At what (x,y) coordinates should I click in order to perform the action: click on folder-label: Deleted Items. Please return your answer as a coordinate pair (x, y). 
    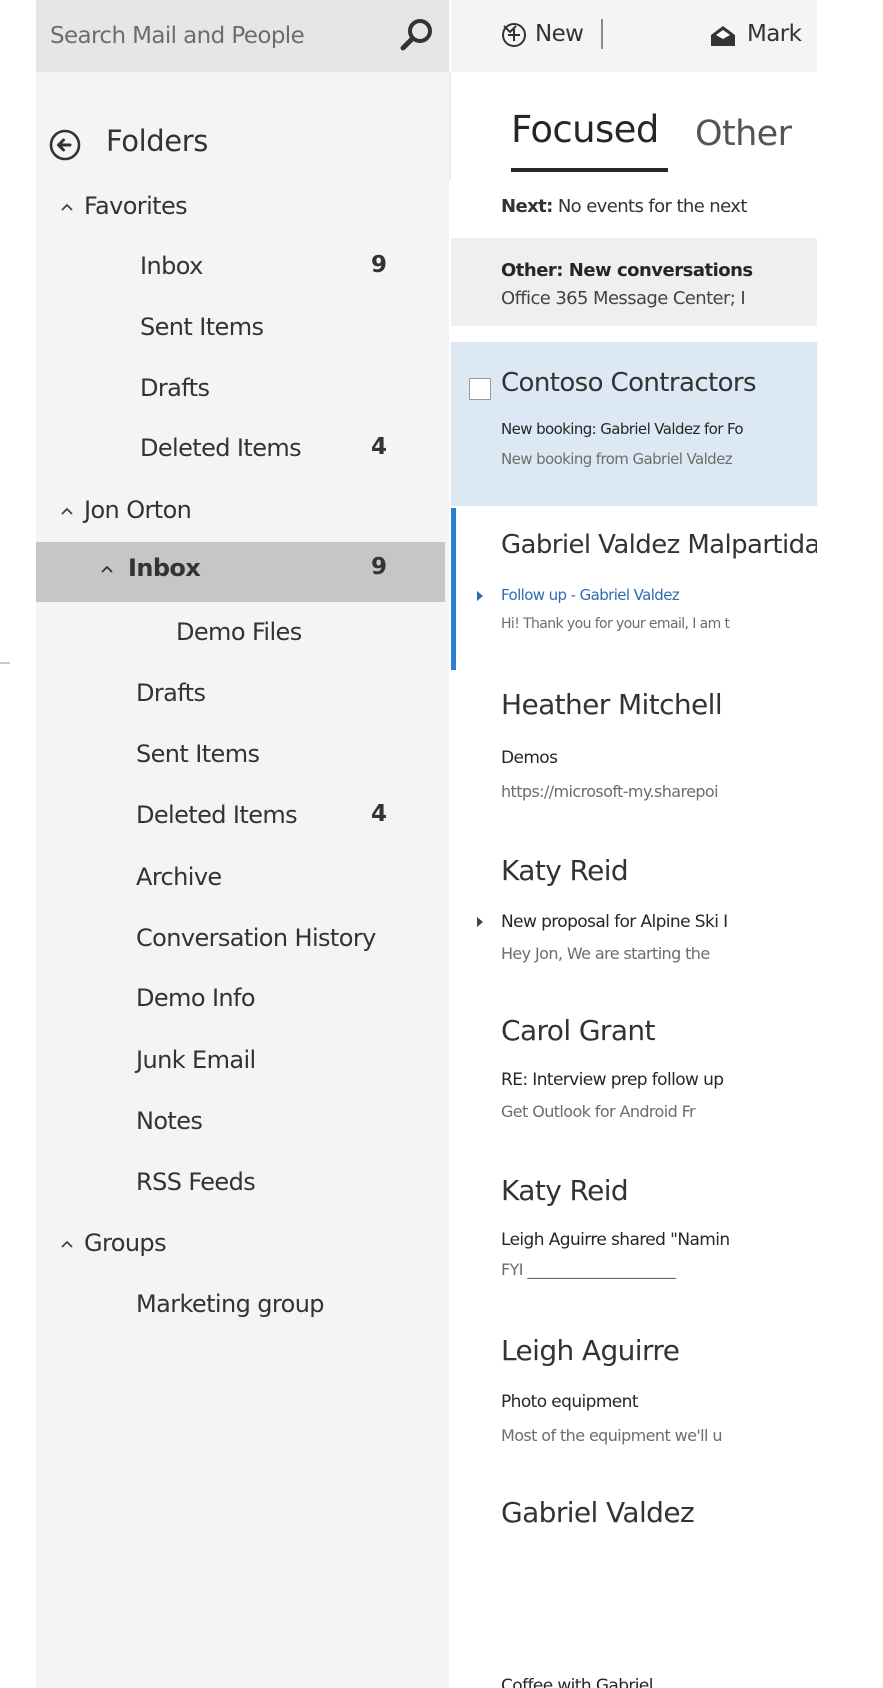
    Looking at the image, I should click on (221, 448).